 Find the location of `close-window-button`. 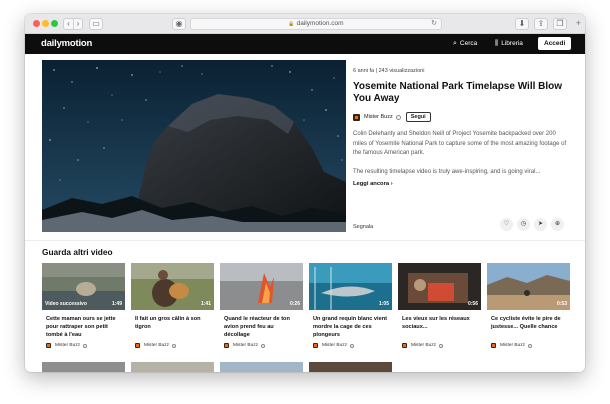

close-window-button is located at coordinates (36, 23).